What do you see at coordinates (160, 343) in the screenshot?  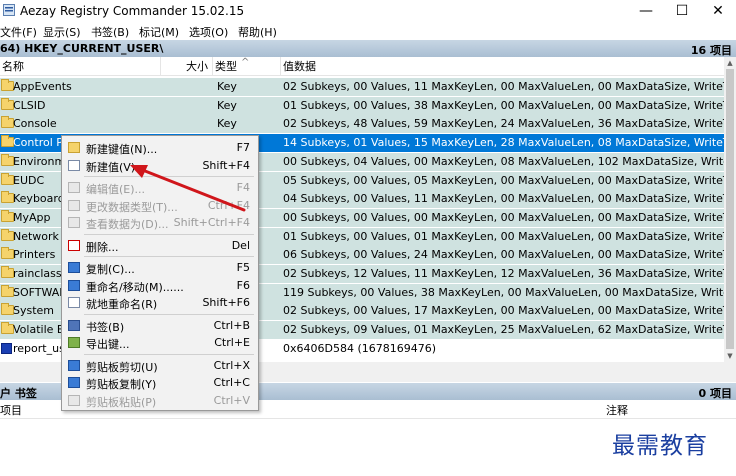 I see `context-menu-item: 导出键... Ctrl+E` at bounding box center [160, 343].